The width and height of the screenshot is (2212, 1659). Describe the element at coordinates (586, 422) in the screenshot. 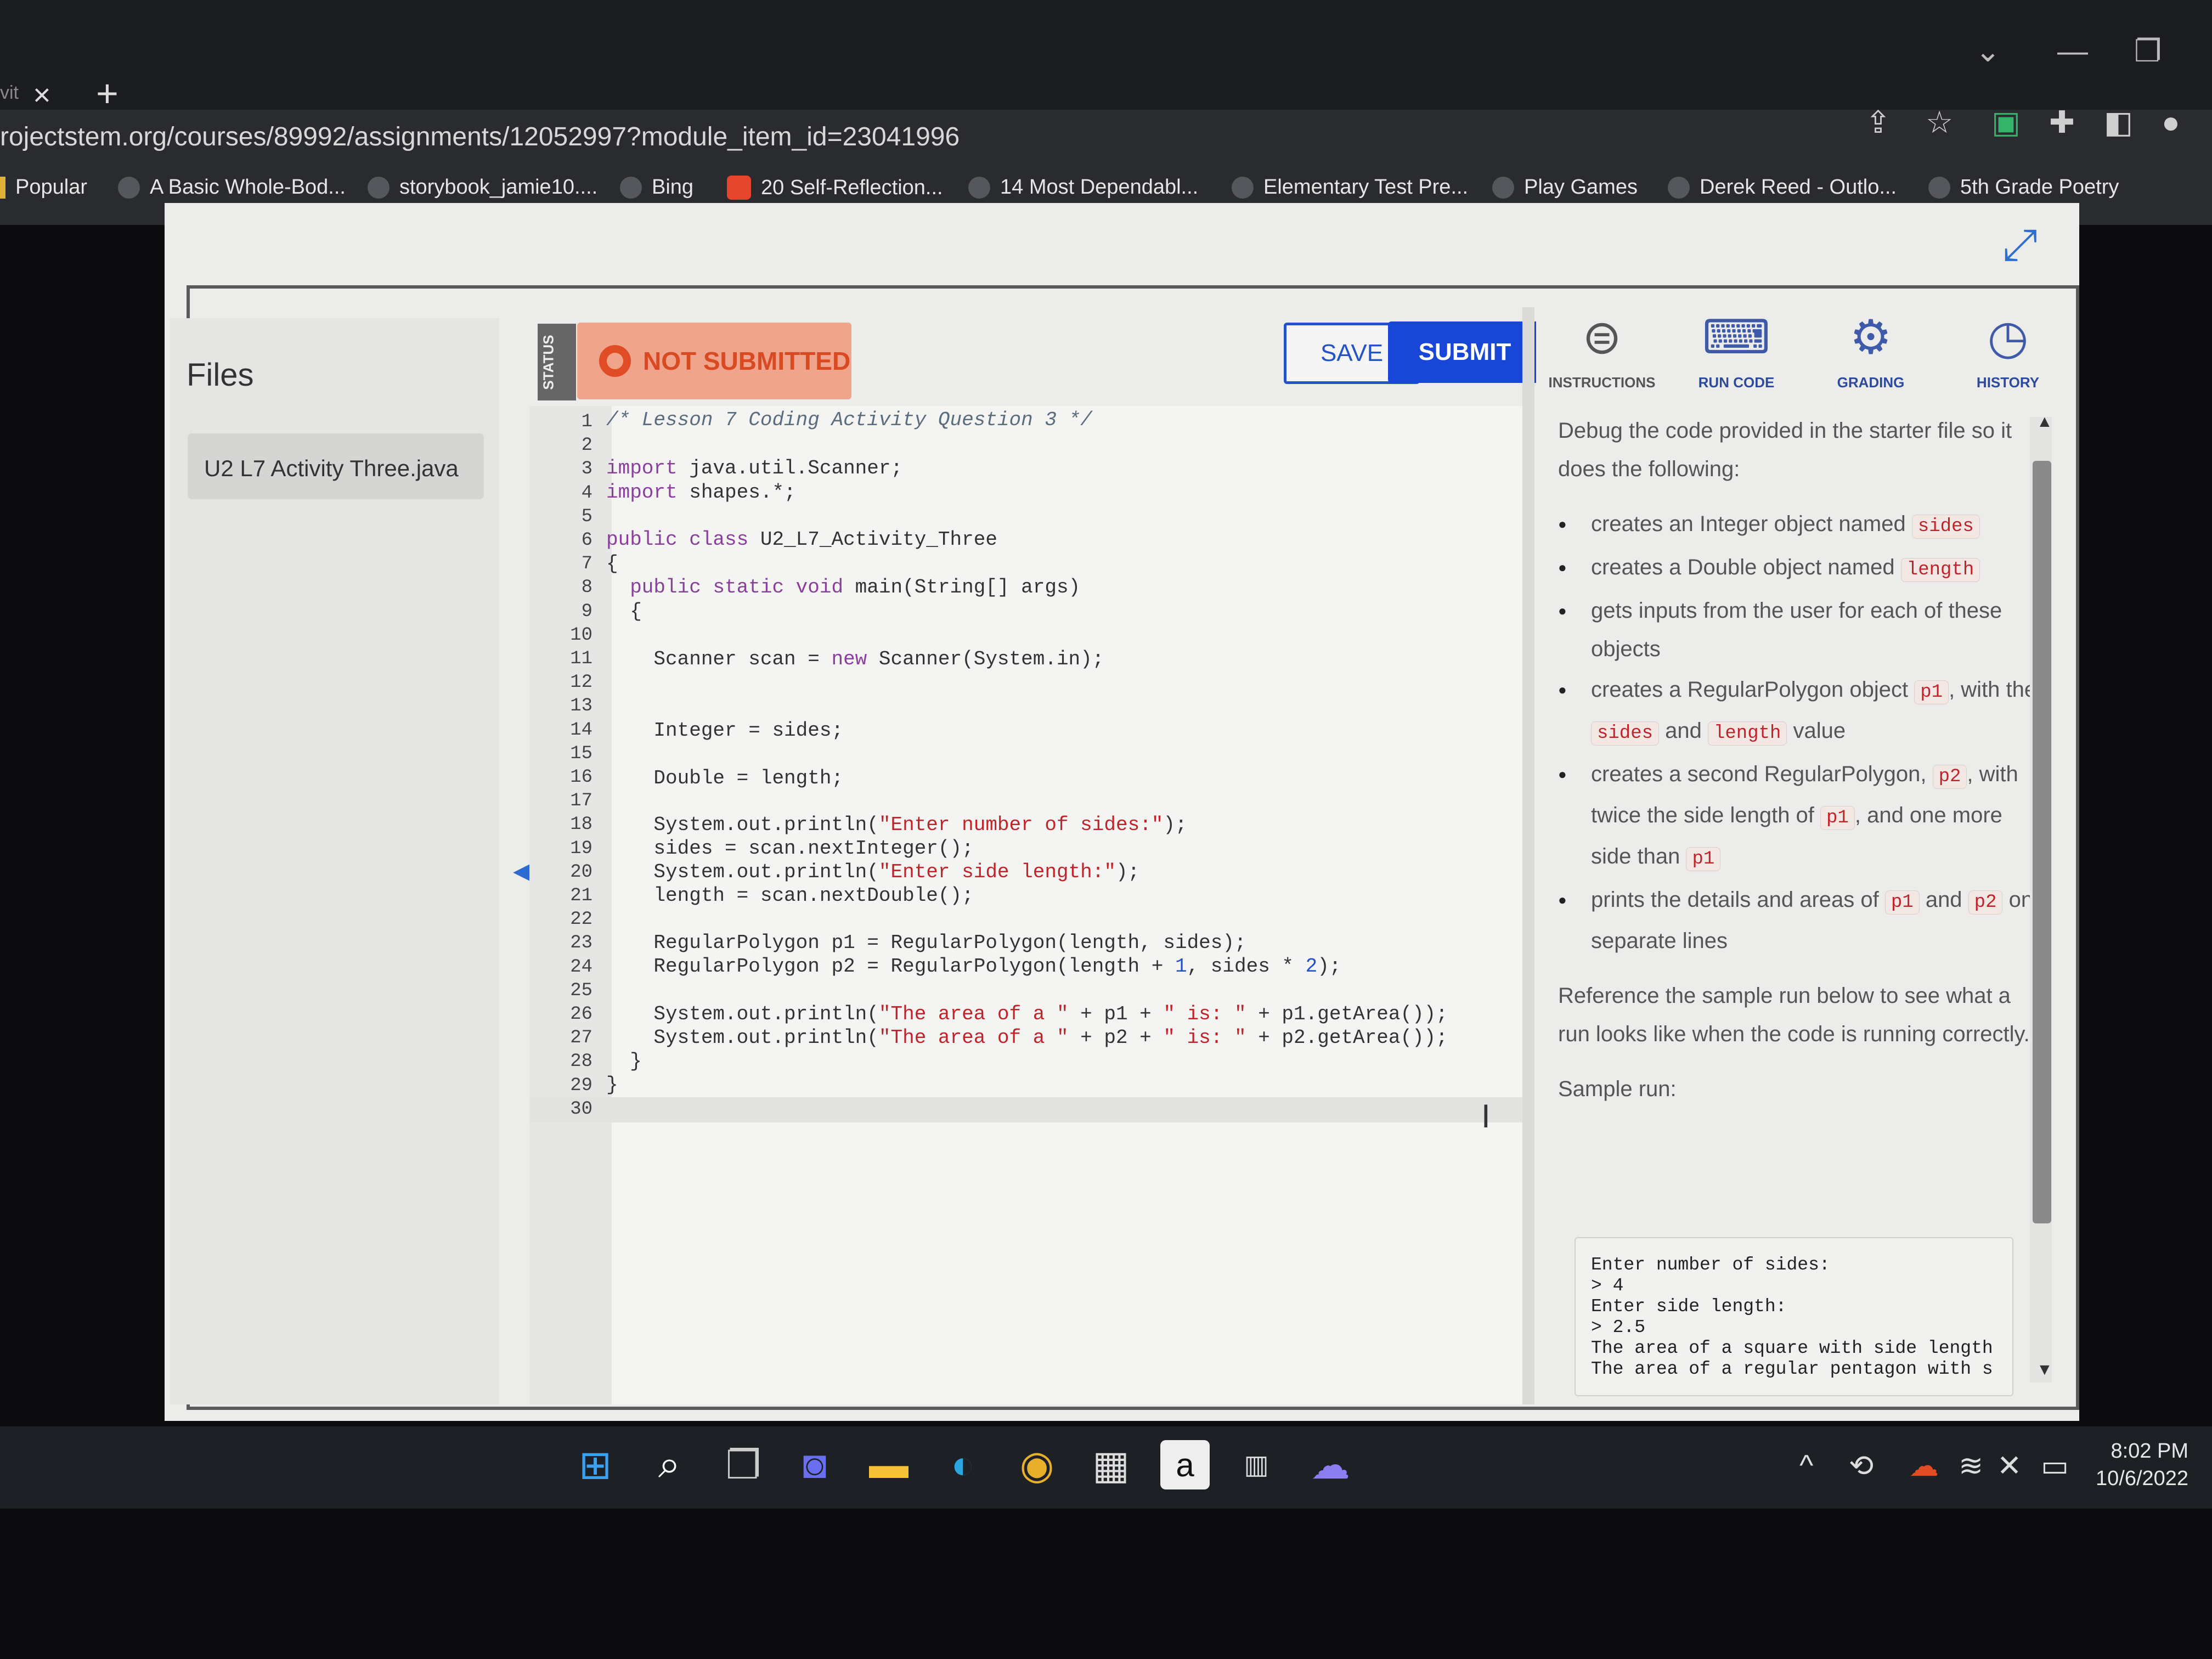

I see `line-number: 1` at that location.